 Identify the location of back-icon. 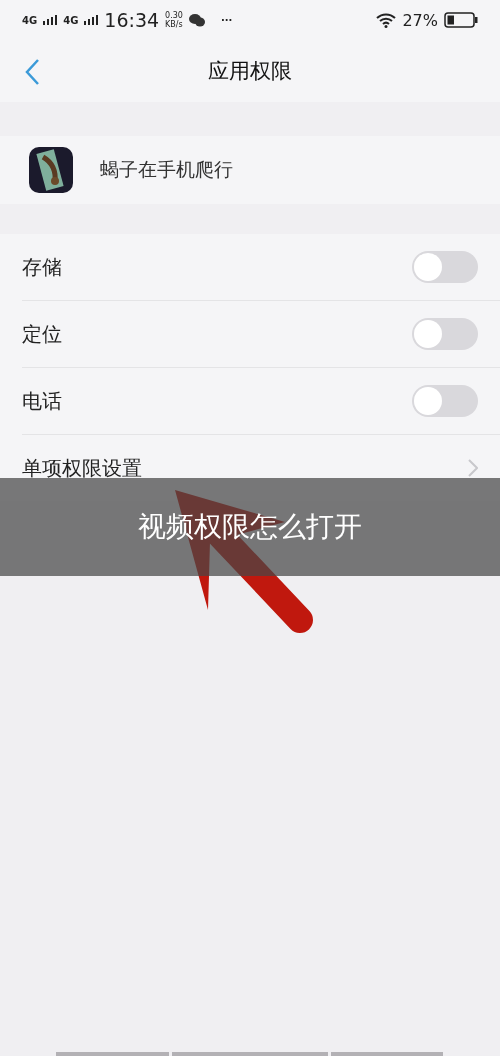
(32, 72).